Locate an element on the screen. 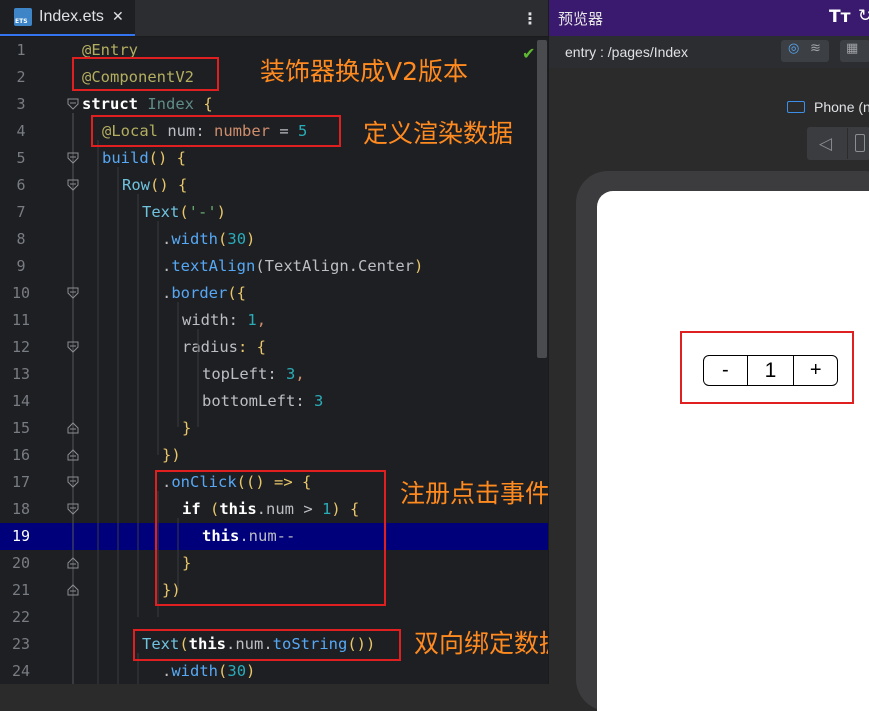 Image resolution: width=869 pixels, height=711 pixels. code-text: } is located at coordinates (187, 428).